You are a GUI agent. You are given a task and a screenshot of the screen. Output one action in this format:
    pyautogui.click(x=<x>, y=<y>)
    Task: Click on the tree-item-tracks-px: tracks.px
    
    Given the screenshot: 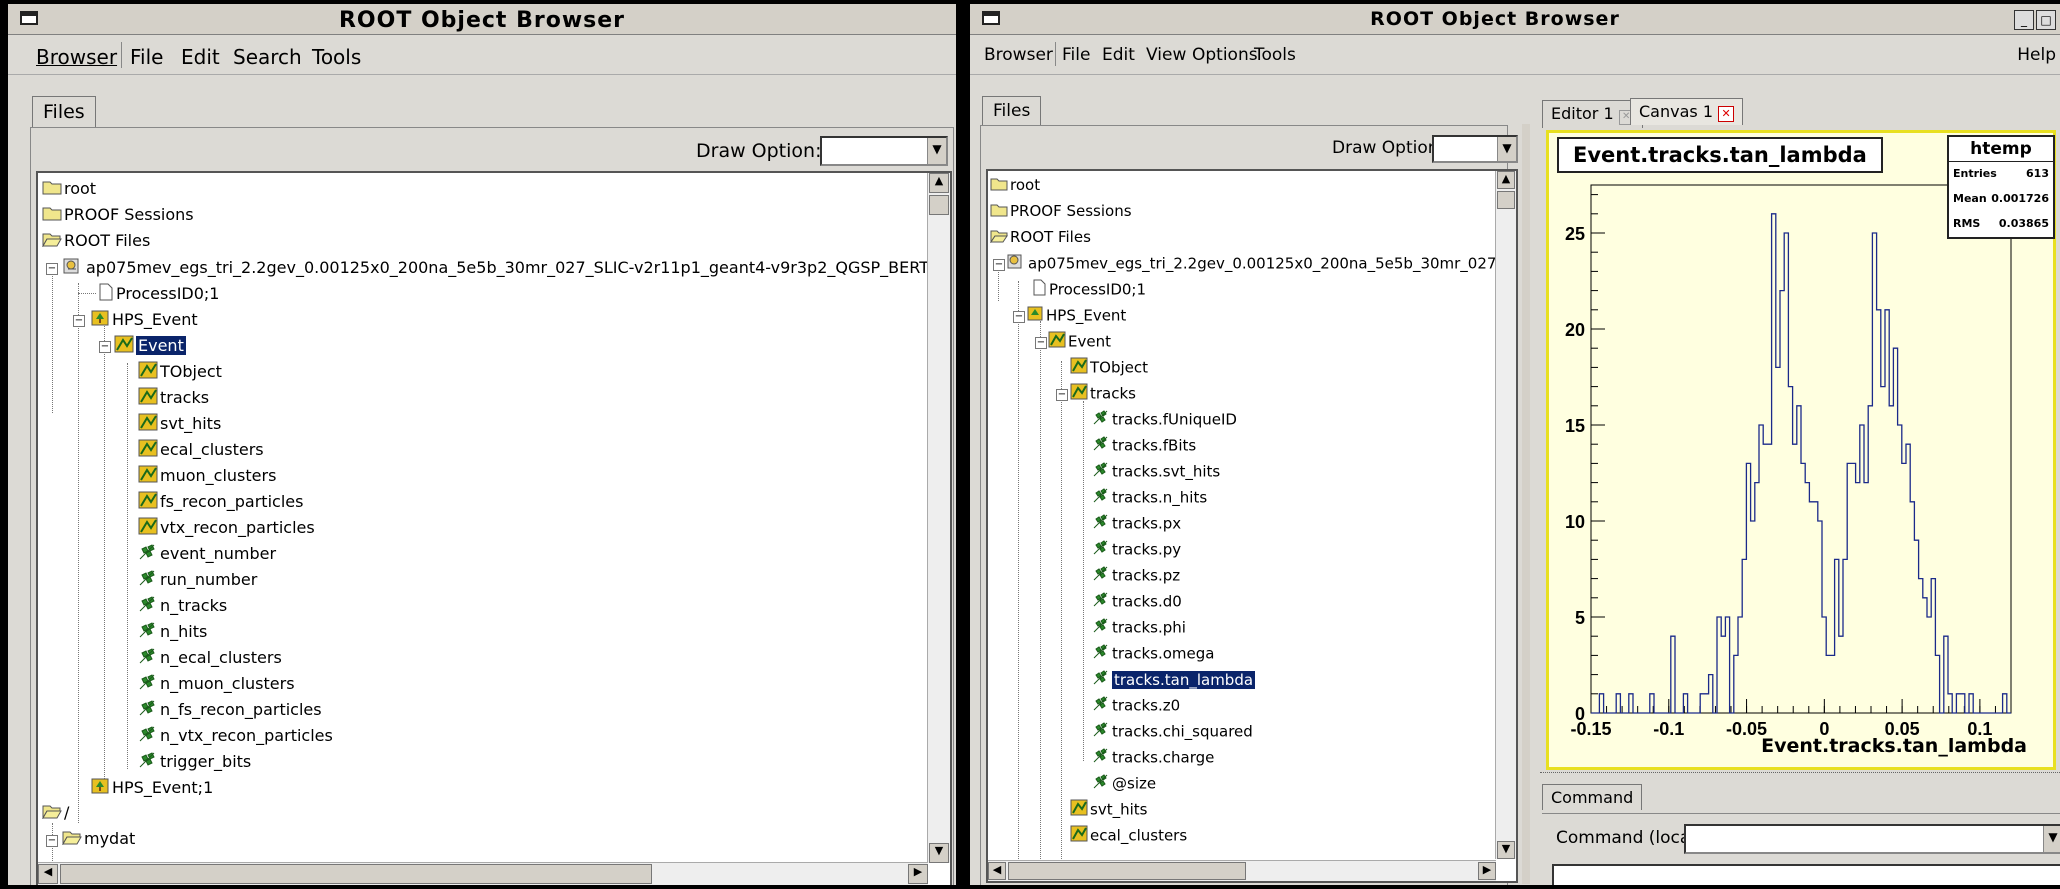 What is the action you would take?
    pyautogui.click(x=1136, y=524)
    